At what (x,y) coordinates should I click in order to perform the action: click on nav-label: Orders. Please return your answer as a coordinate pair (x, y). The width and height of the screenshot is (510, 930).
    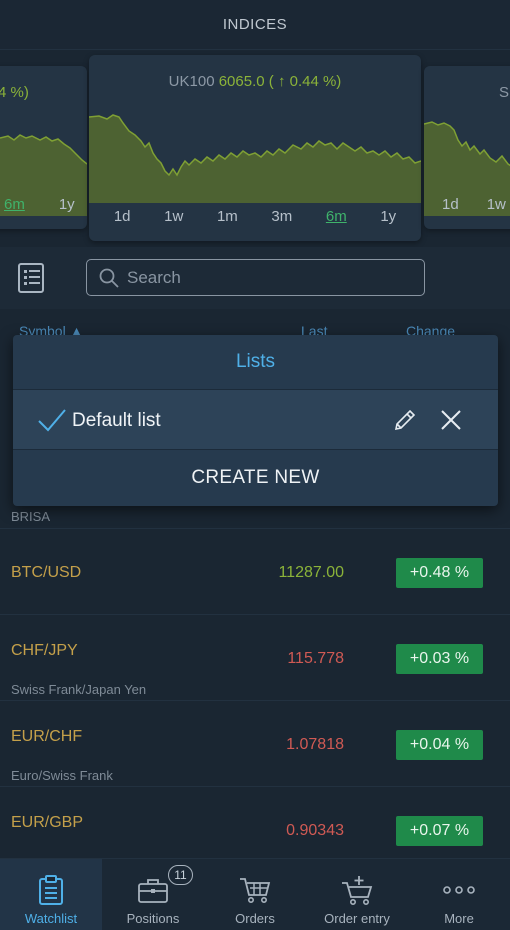
    Looking at the image, I should click on (255, 918).